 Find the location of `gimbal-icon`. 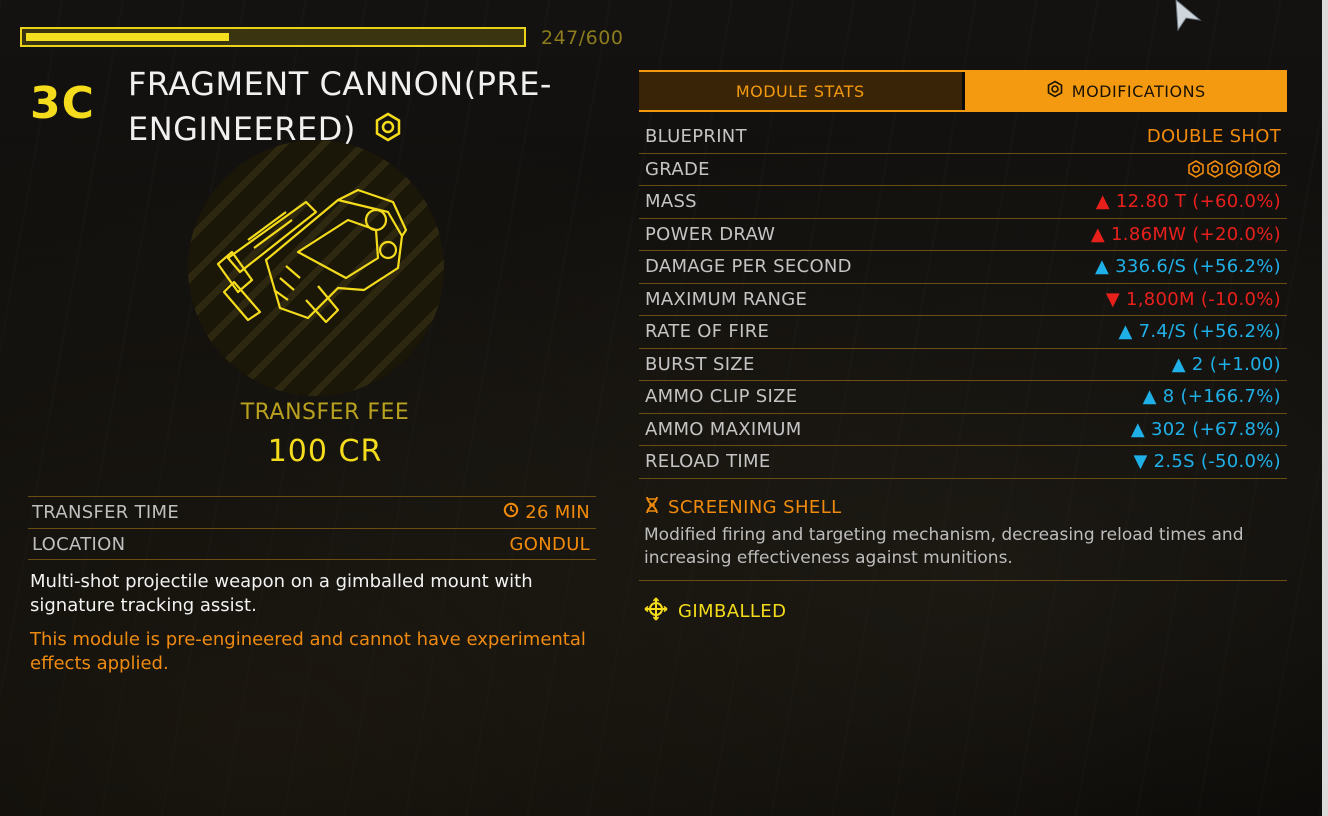

gimbal-icon is located at coordinates (656, 611).